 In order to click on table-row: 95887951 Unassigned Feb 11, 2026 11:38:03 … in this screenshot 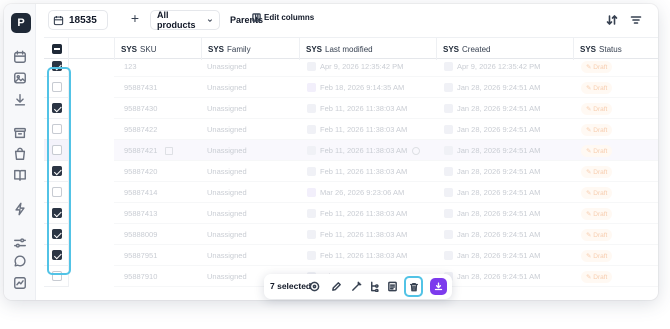, I will do `click(351, 255)`.